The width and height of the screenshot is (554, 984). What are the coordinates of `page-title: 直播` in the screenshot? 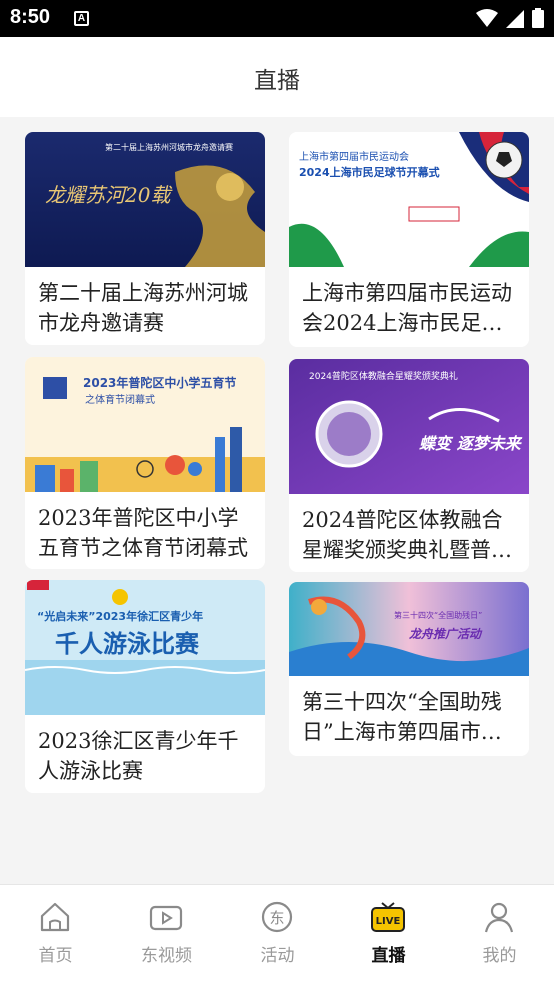 It's located at (277, 81).